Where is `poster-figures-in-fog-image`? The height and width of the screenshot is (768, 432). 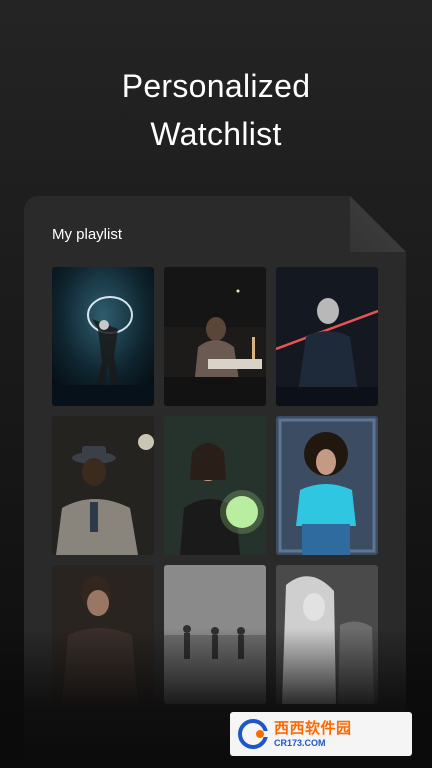 poster-figures-in-fog-image is located at coordinates (215, 634).